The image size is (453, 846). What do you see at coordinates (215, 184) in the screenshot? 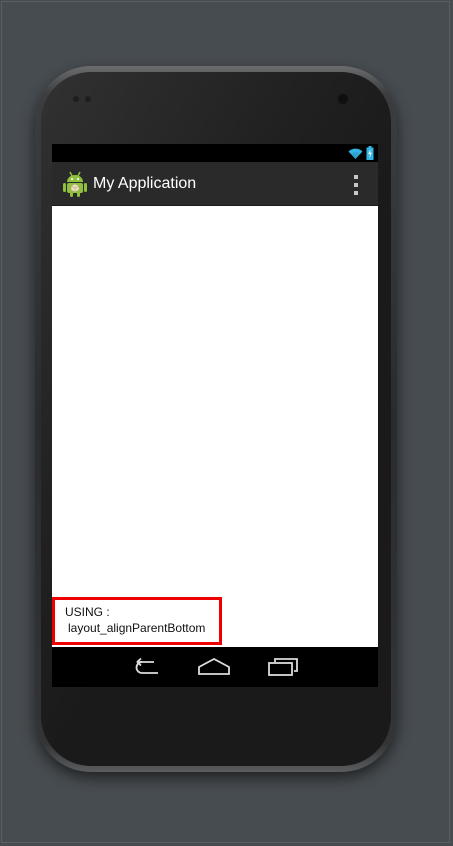
I see `action-bar: My Application` at bounding box center [215, 184].